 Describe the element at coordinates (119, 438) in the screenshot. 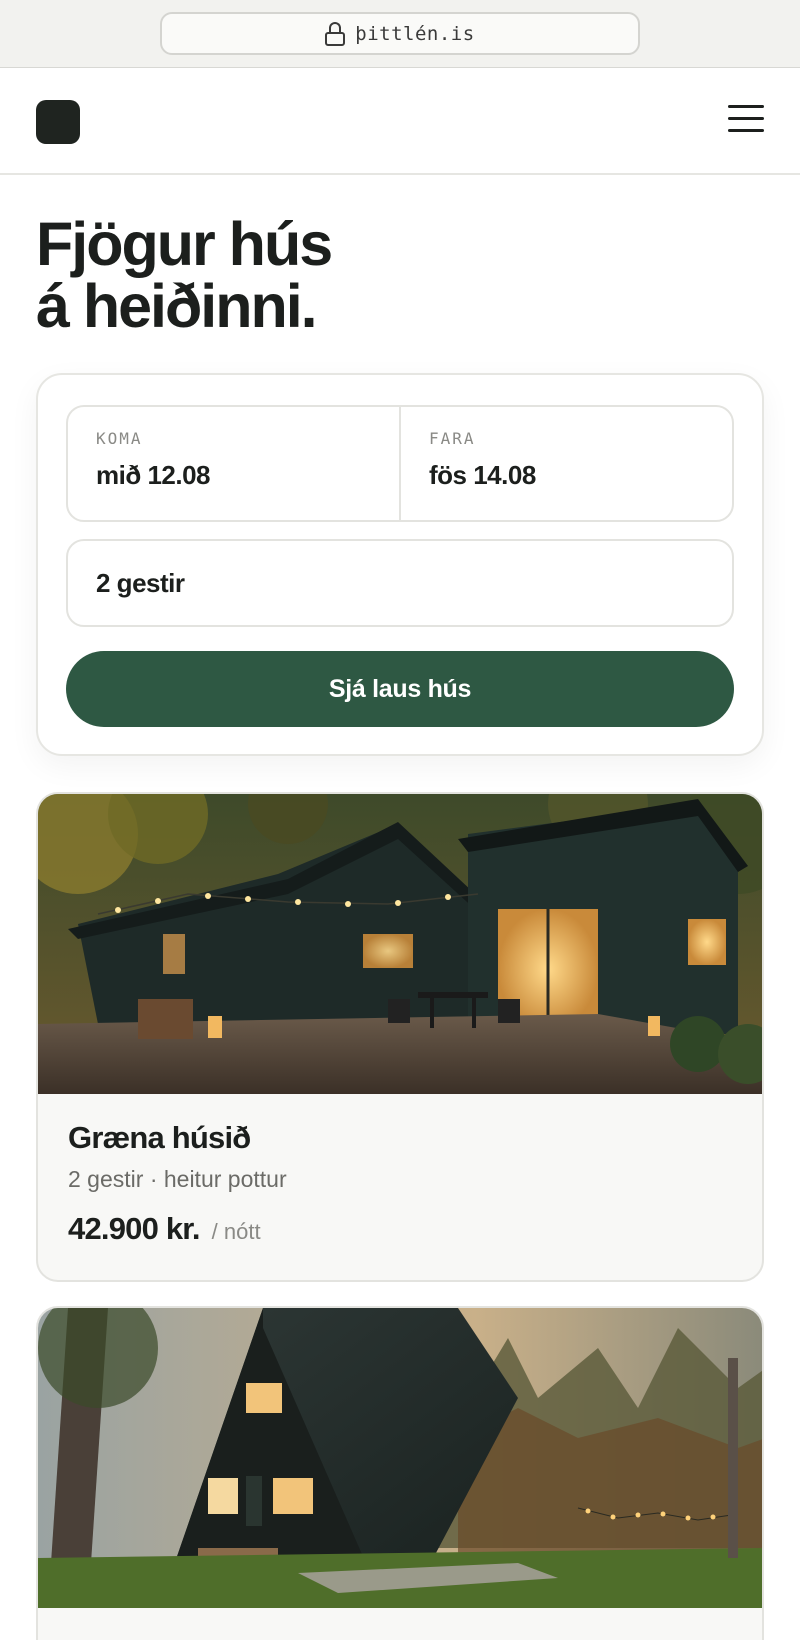

I see `arrival-date-label: KOMA` at that location.